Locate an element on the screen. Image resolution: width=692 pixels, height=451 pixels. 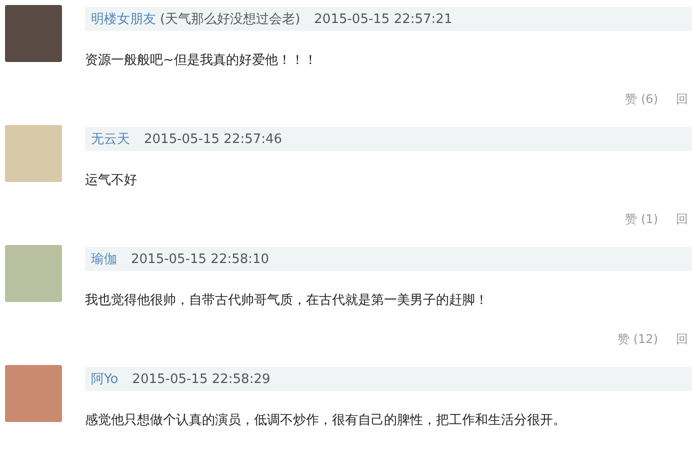
comment-text: 我也觉得他很帅，自带古代帅哥气质，在古代就是第一美男子的赶脚！ is located at coordinates (287, 300).